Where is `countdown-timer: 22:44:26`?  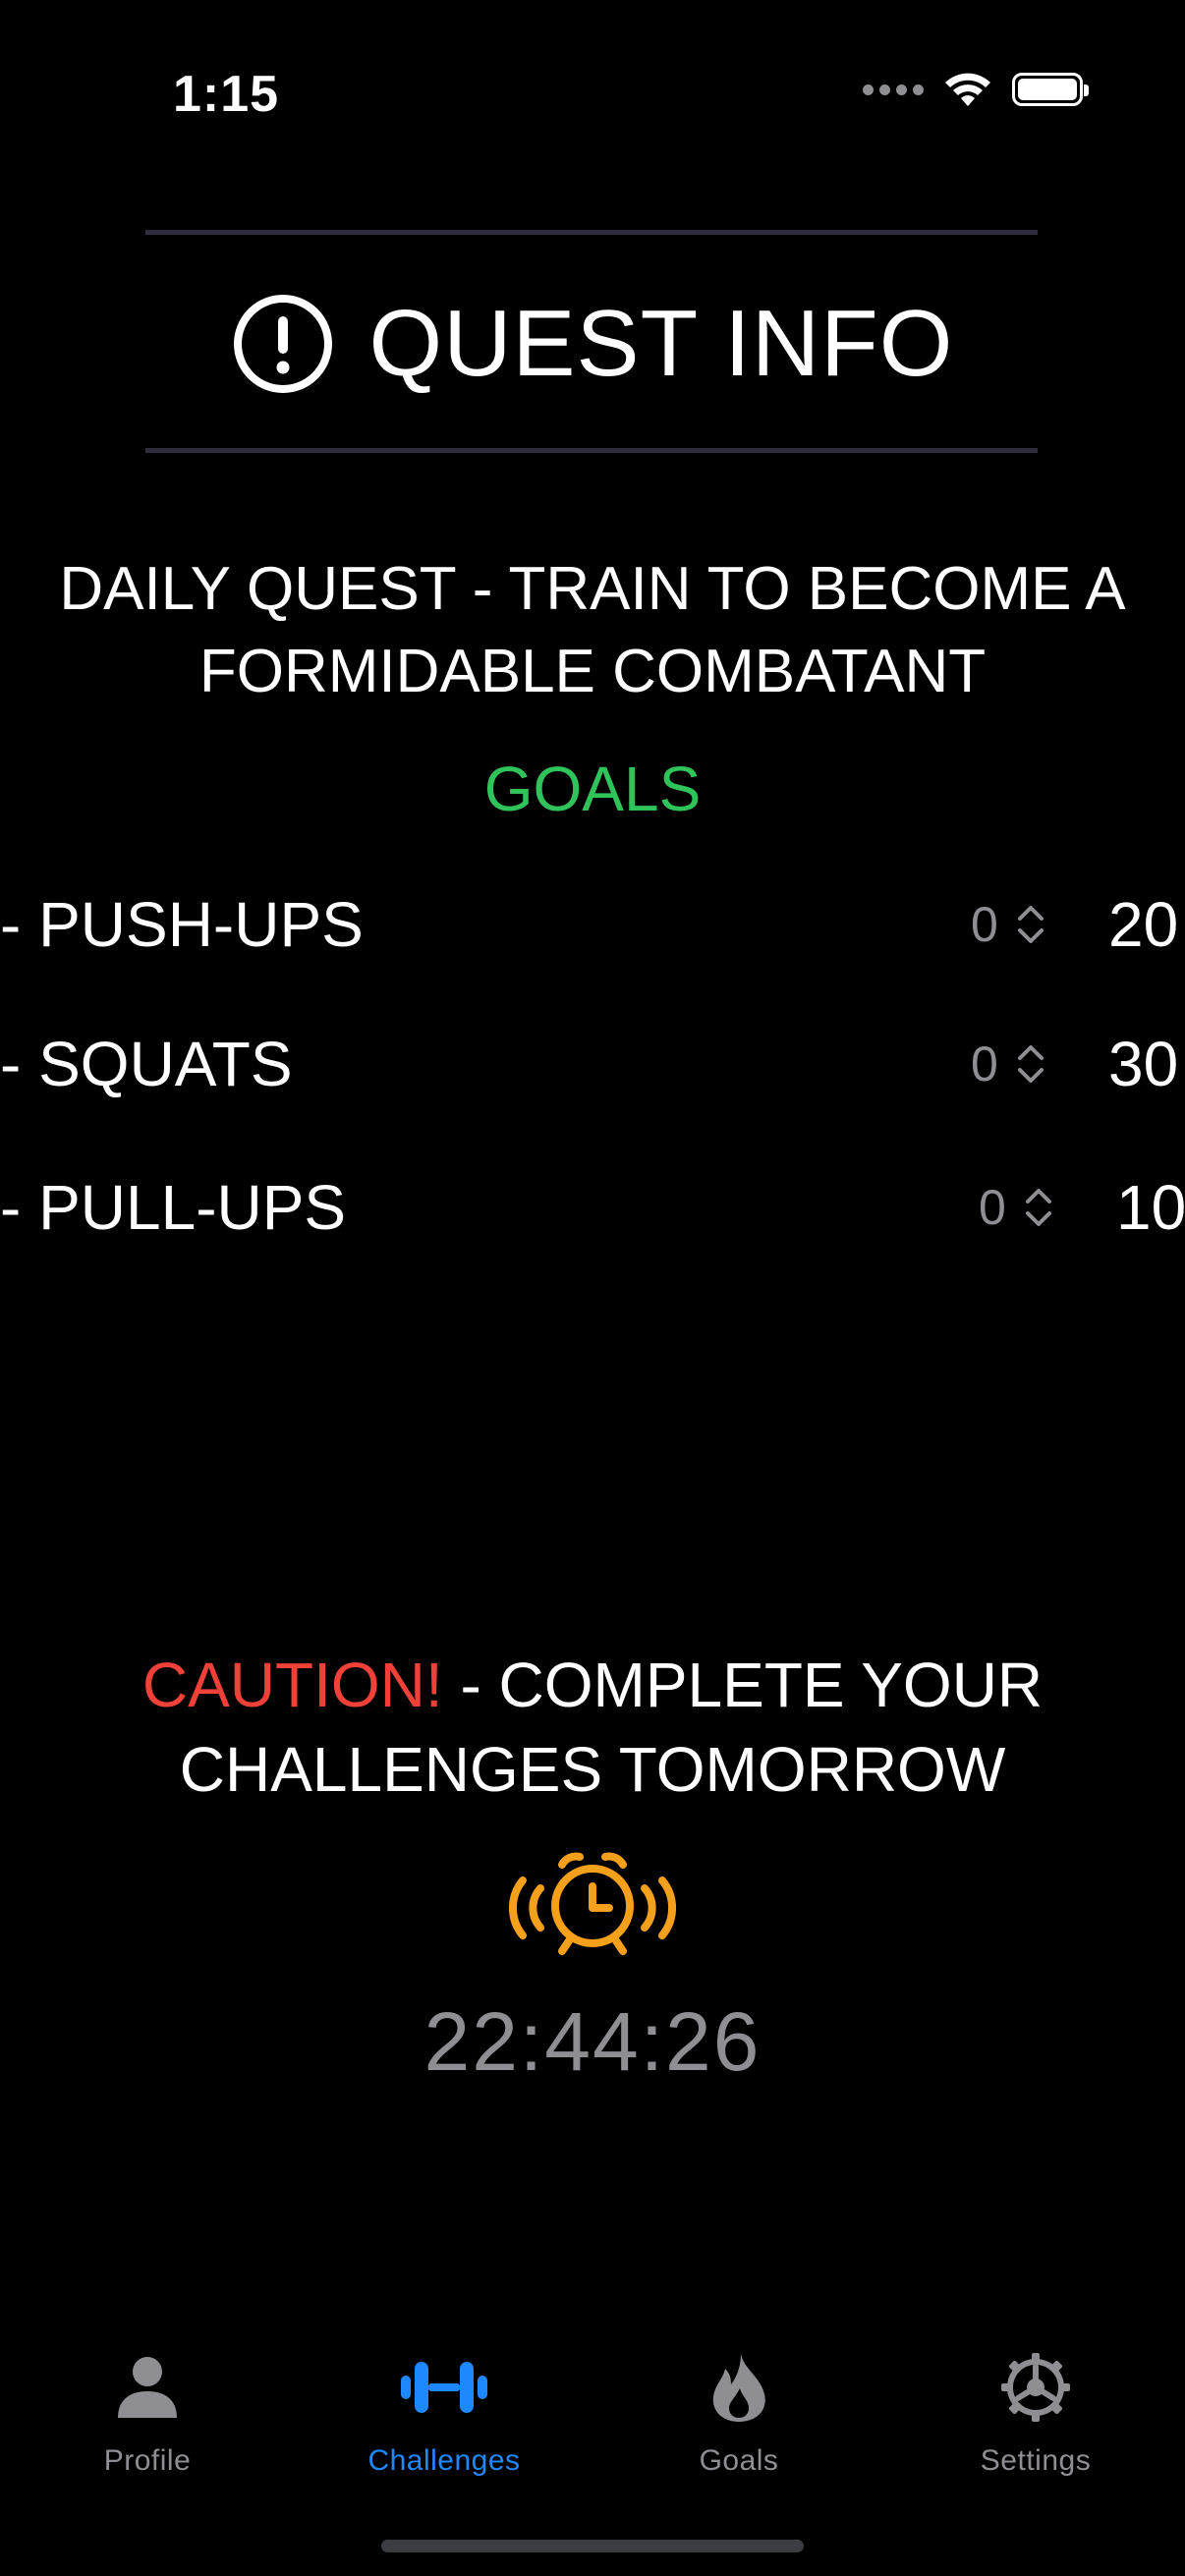 countdown-timer: 22:44:26 is located at coordinates (592, 2041).